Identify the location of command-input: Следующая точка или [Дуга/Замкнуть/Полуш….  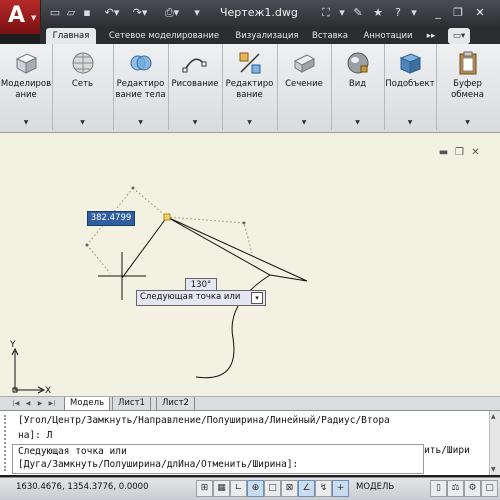
(218, 459).